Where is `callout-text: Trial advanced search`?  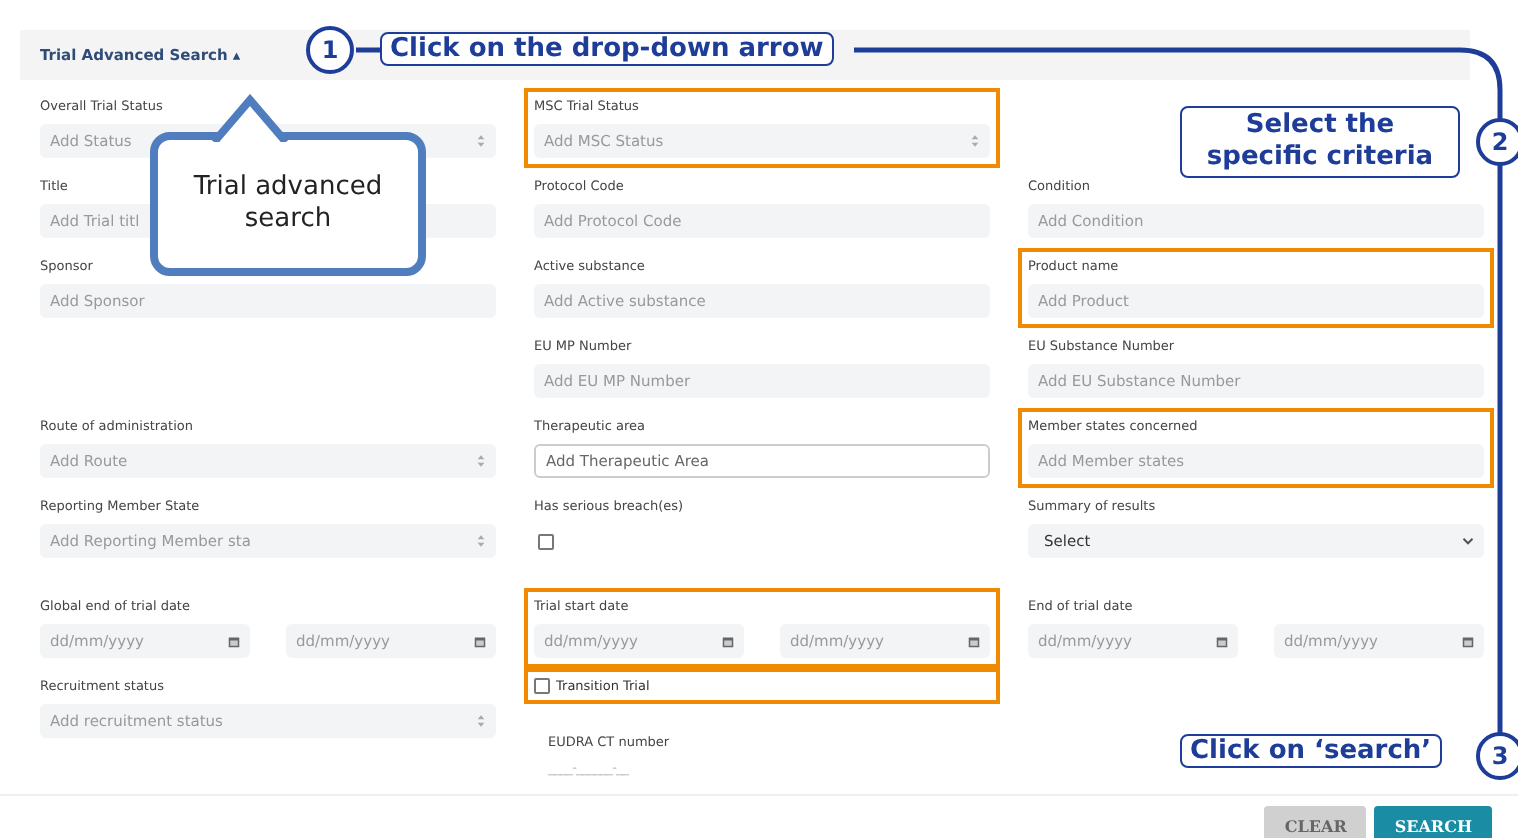
callout-text: Trial advanced search is located at coordinates (288, 204).